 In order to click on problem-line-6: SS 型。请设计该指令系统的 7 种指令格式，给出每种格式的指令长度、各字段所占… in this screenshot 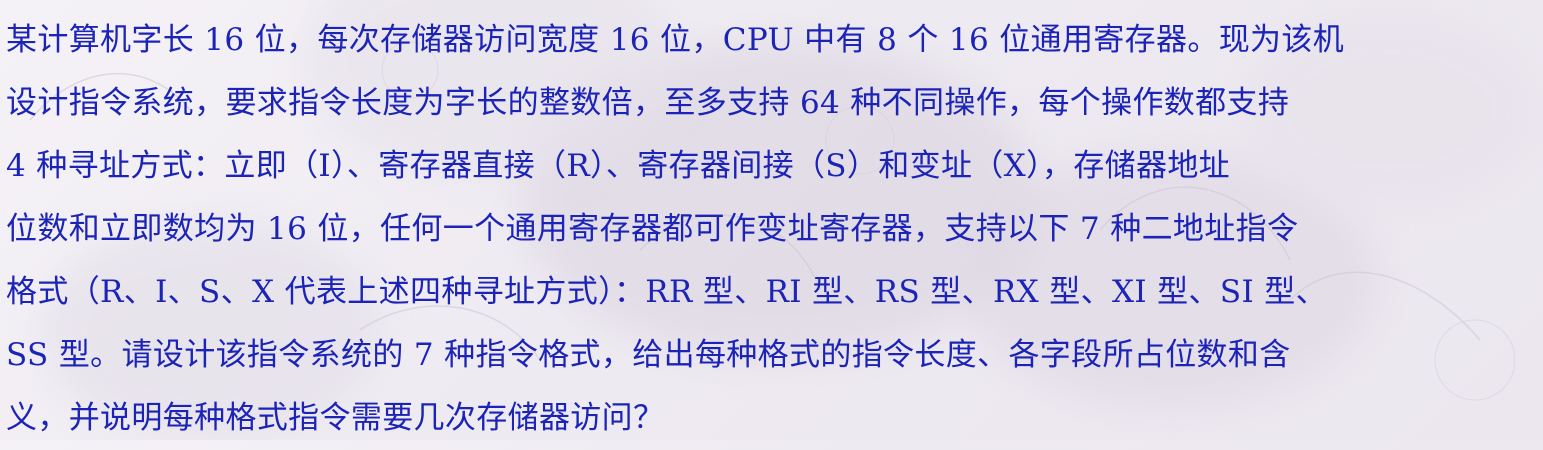, I will do `click(648, 355)`.